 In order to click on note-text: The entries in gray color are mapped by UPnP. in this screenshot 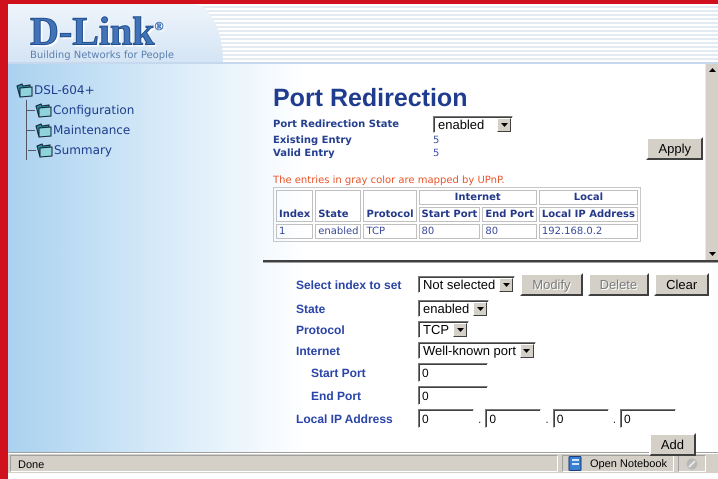, I will do `click(389, 180)`.